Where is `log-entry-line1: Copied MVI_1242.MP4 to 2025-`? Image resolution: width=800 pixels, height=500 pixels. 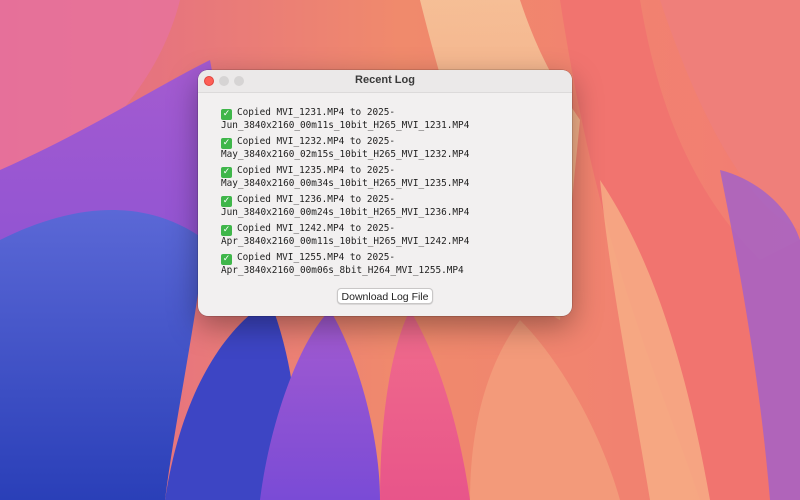 log-entry-line1: Copied MVI_1242.MP4 to 2025- is located at coordinates (316, 228).